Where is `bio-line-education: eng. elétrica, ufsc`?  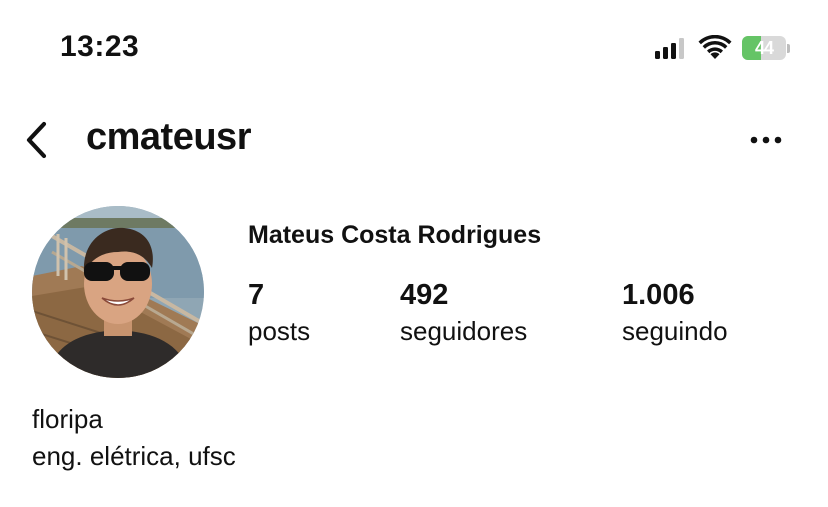
bio-line-education: eng. elétrica, ufsc is located at coordinates (134, 456).